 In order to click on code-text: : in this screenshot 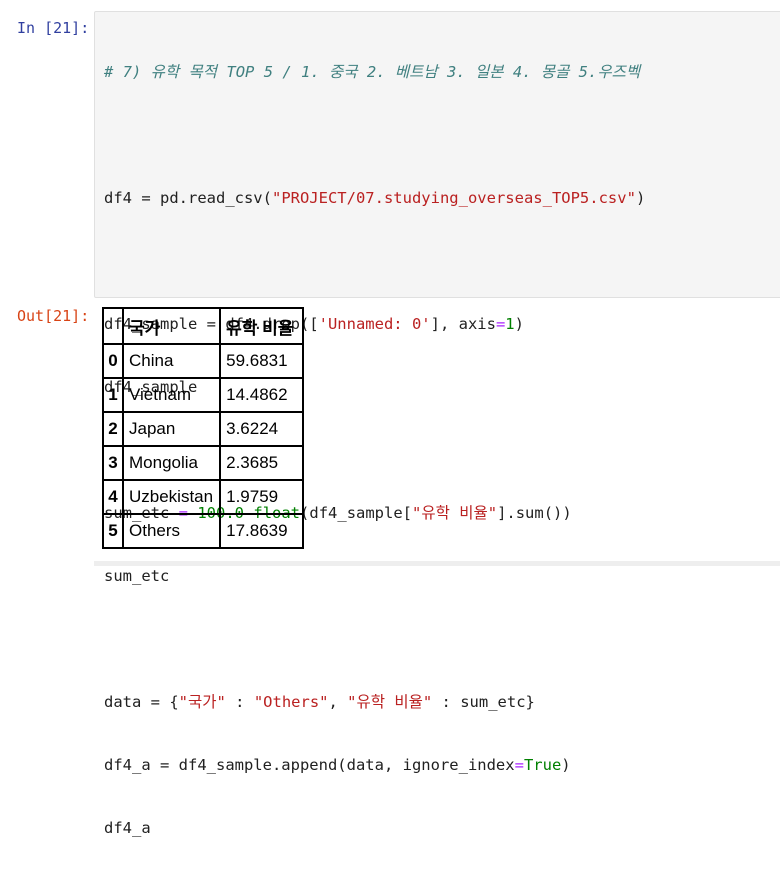, I will do `click(239, 702)`.